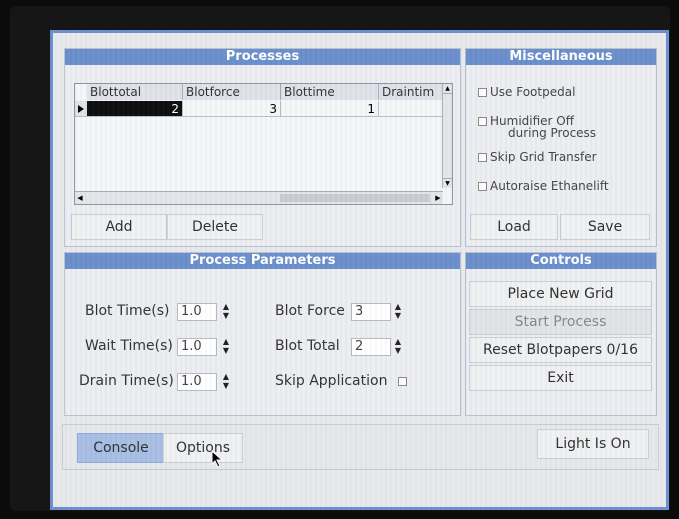 This screenshot has height=519, width=679. What do you see at coordinates (262, 261) in the screenshot?
I see `process-parameters-title: Process Parameters` at bounding box center [262, 261].